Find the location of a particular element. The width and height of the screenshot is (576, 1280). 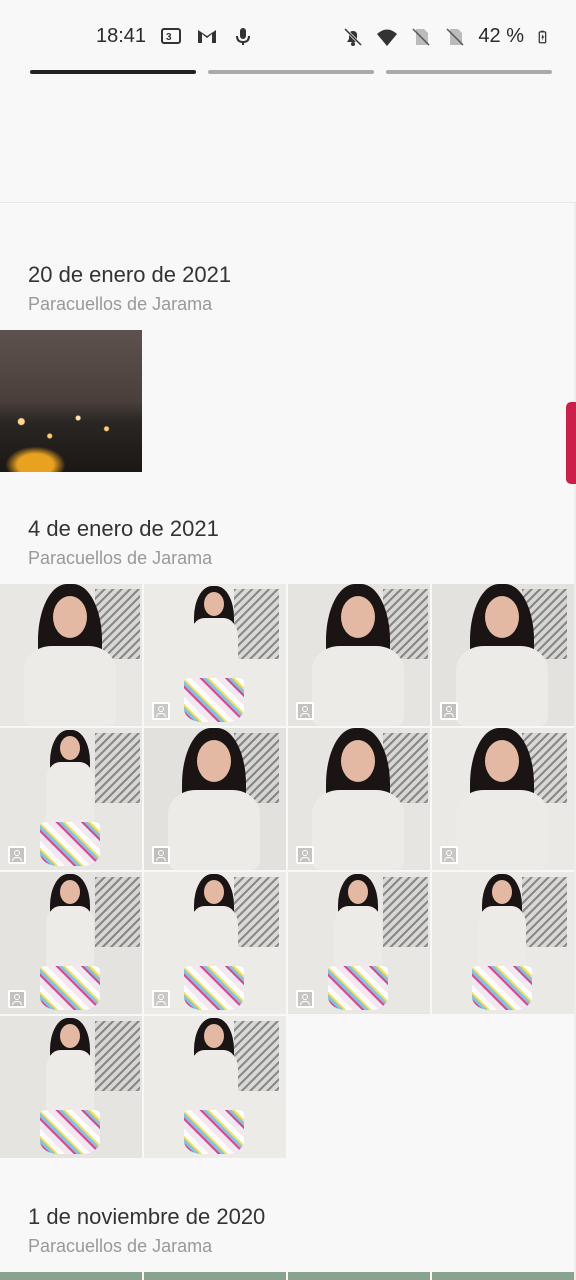

battery-charging-icon is located at coordinates (542, 36).